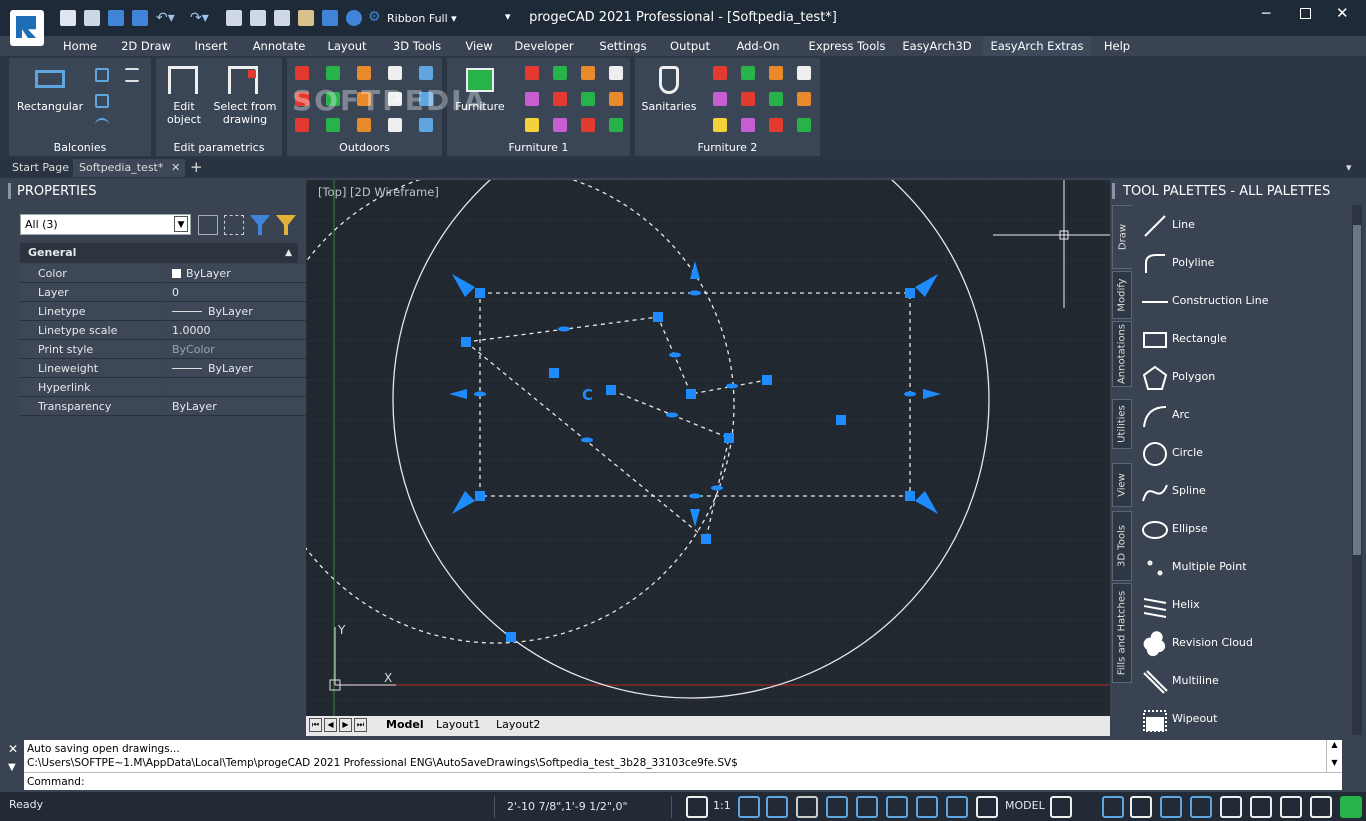  Describe the element at coordinates (532, 99) in the screenshot. I see `furniture-tool-5-icon` at that location.